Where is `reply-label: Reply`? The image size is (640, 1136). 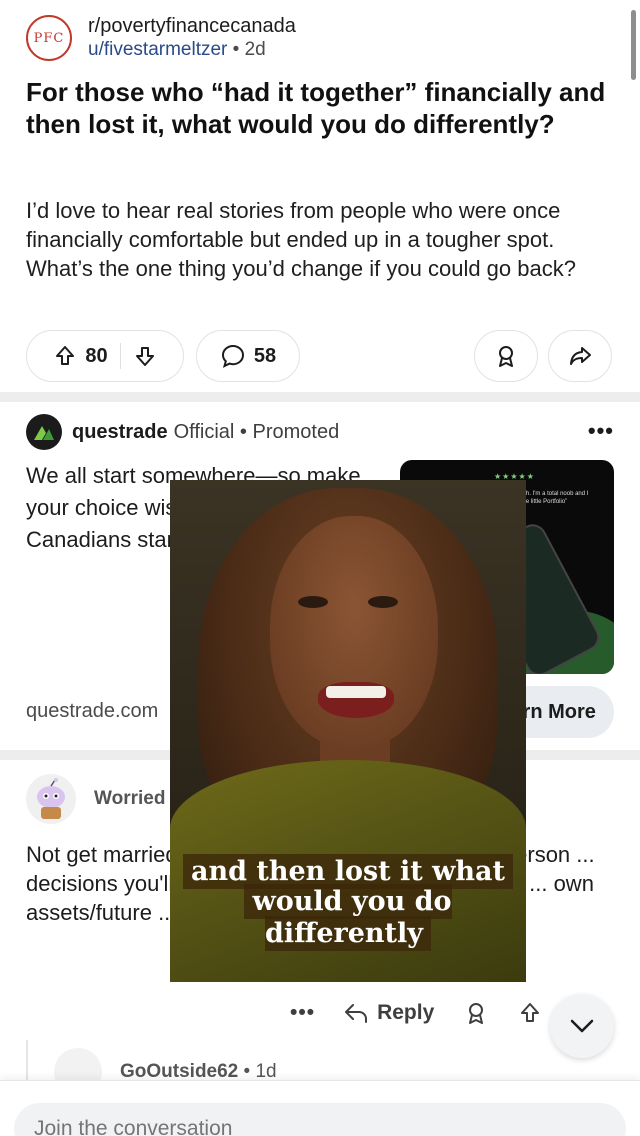 reply-label: Reply is located at coordinates (406, 1012).